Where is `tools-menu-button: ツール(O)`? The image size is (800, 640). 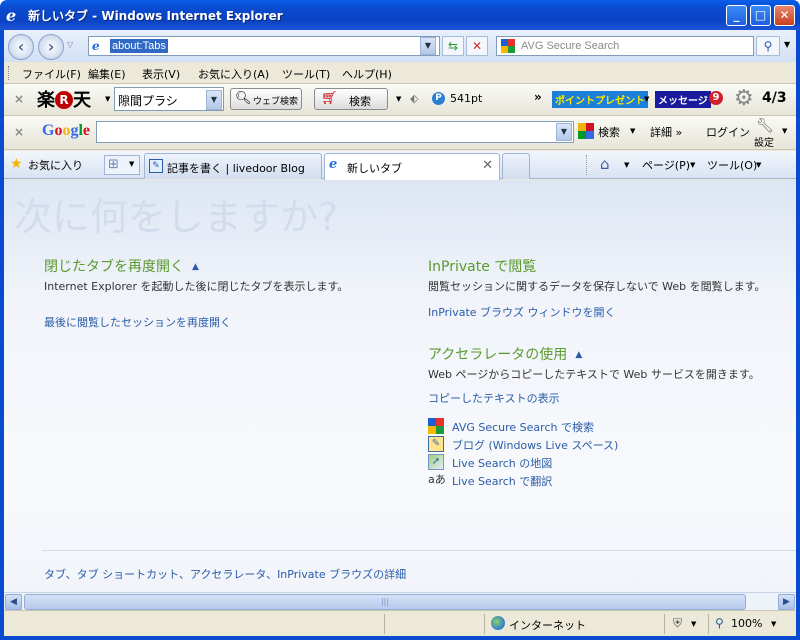 tools-menu-button: ツール(O) is located at coordinates (732, 165).